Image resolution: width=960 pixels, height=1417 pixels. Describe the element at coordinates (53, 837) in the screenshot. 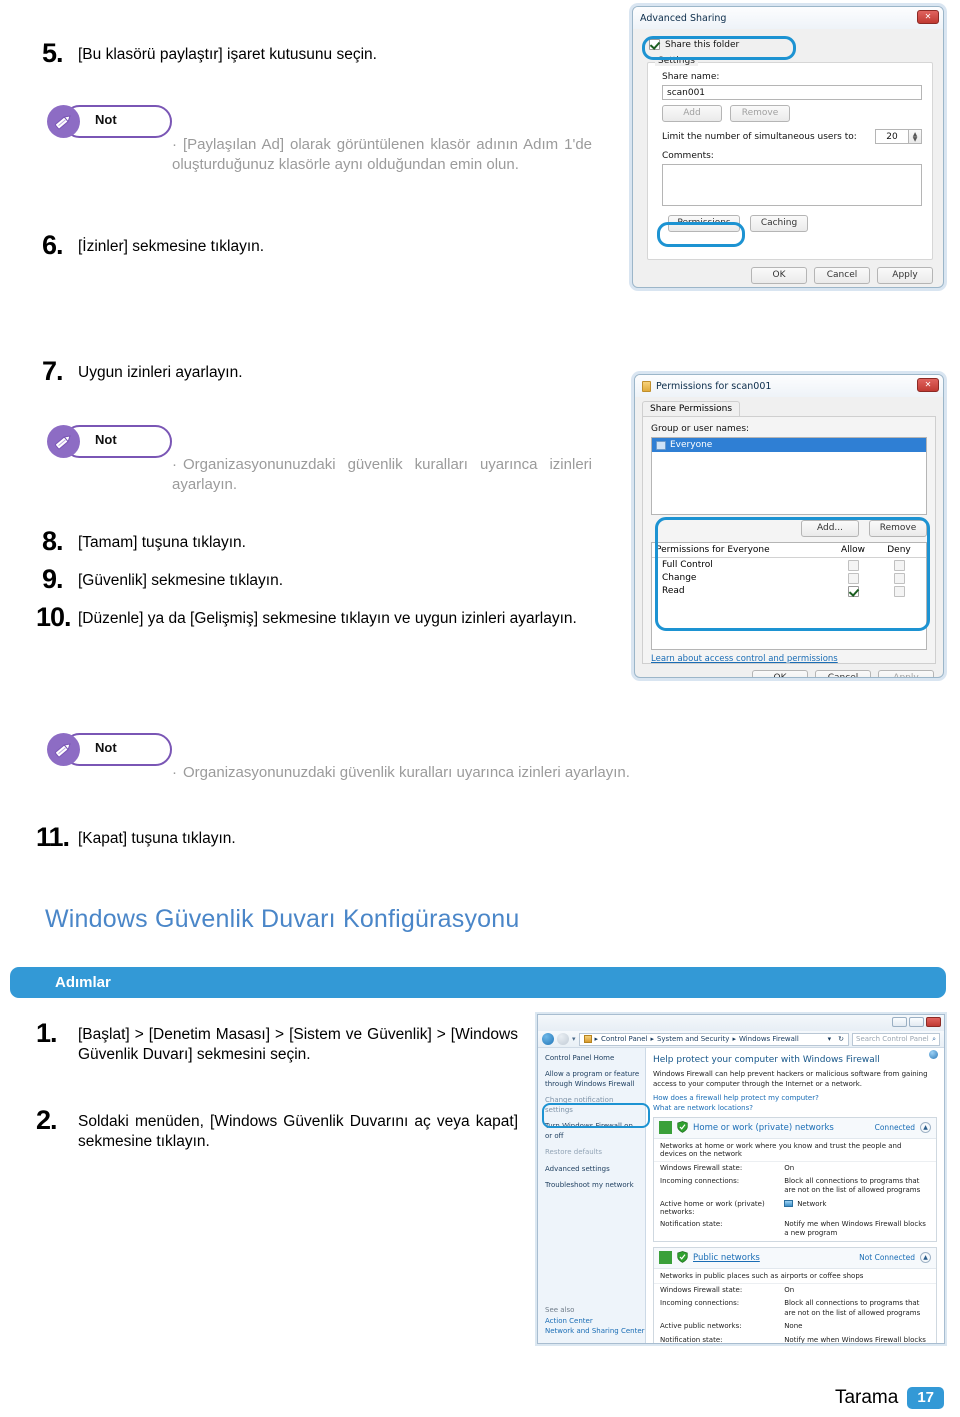

I see `step-11-number: 11.` at that location.